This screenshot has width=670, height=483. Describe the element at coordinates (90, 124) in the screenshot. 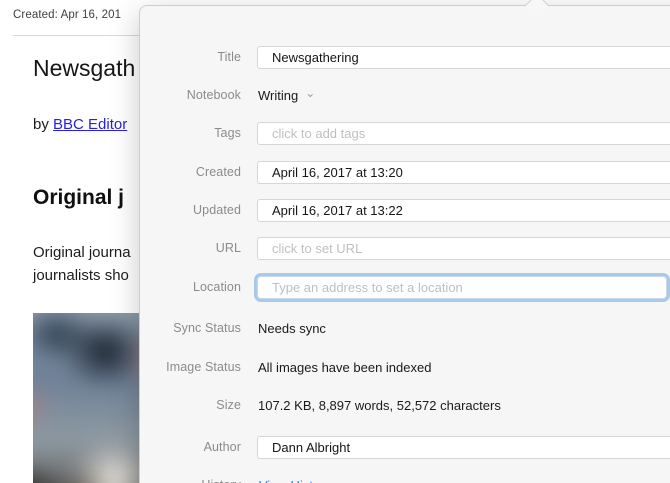

I see `byline-author-link: BBC Editor` at that location.